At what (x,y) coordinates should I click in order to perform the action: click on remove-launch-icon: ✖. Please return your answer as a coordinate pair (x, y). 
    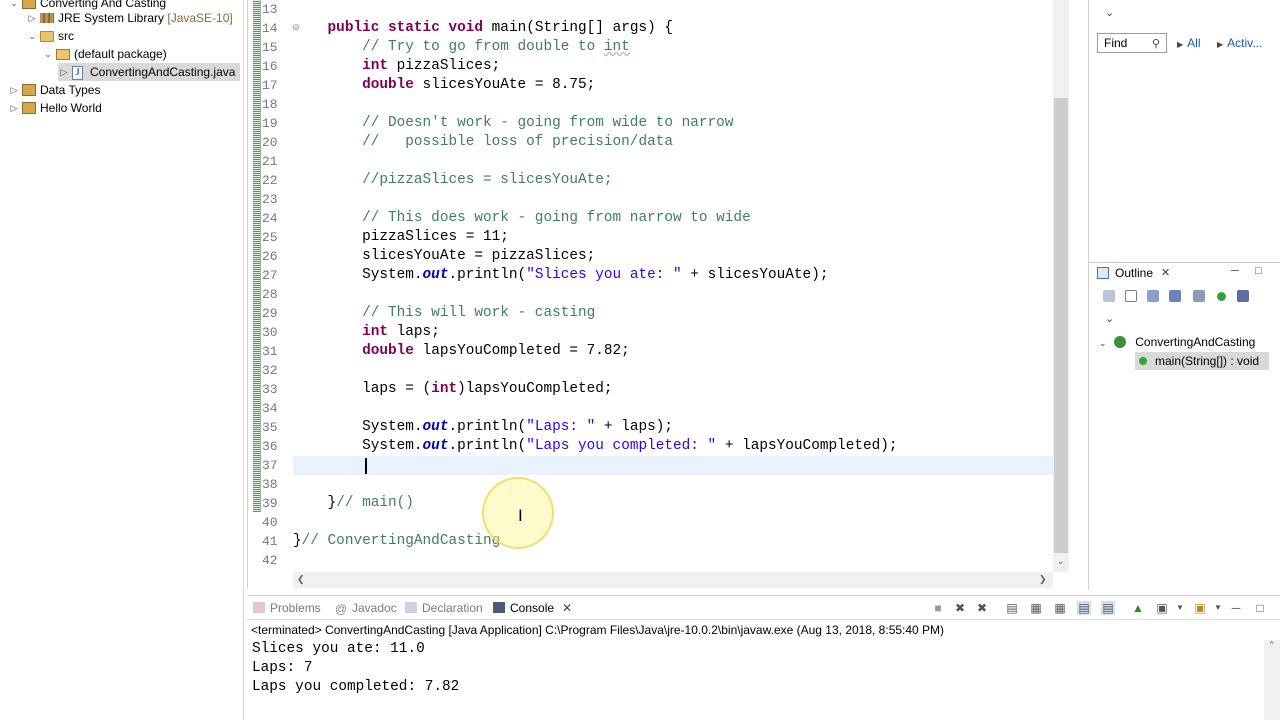
    Looking at the image, I should click on (960, 608).